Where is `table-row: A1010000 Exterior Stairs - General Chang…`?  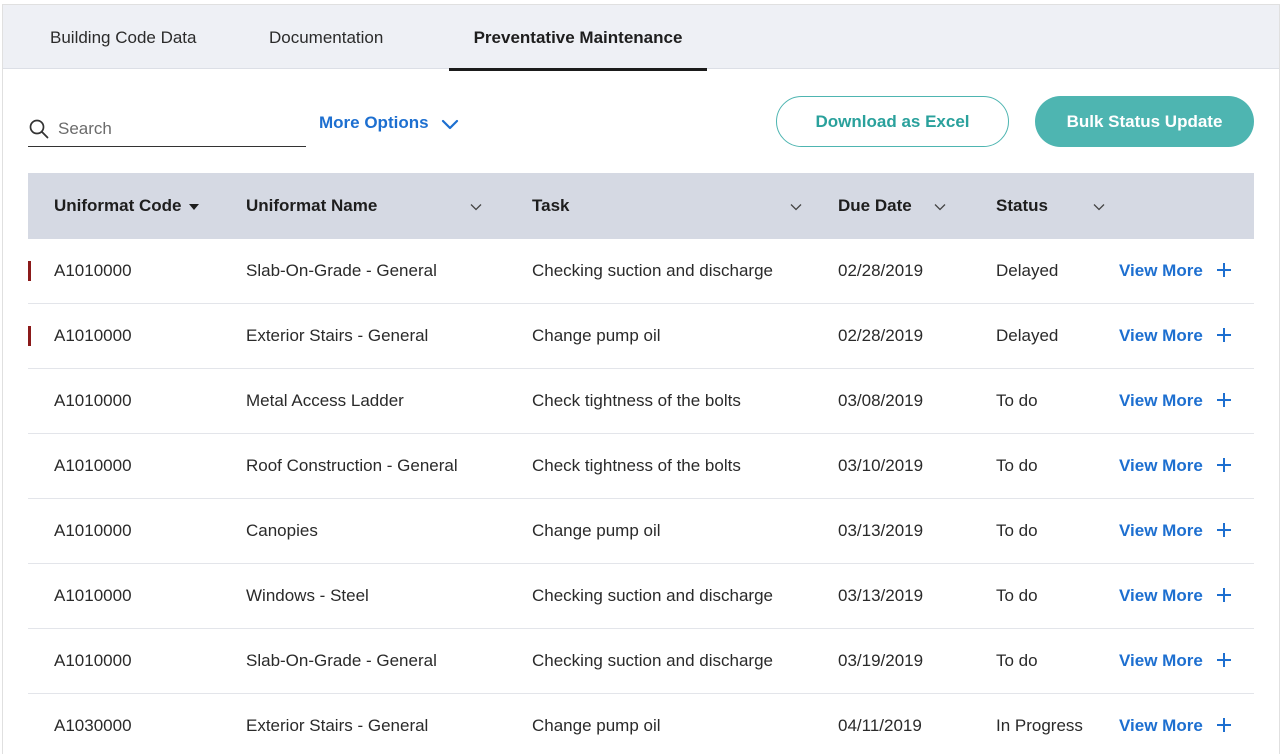 table-row: A1010000 Exterior Stairs - General Chang… is located at coordinates (641, 336).